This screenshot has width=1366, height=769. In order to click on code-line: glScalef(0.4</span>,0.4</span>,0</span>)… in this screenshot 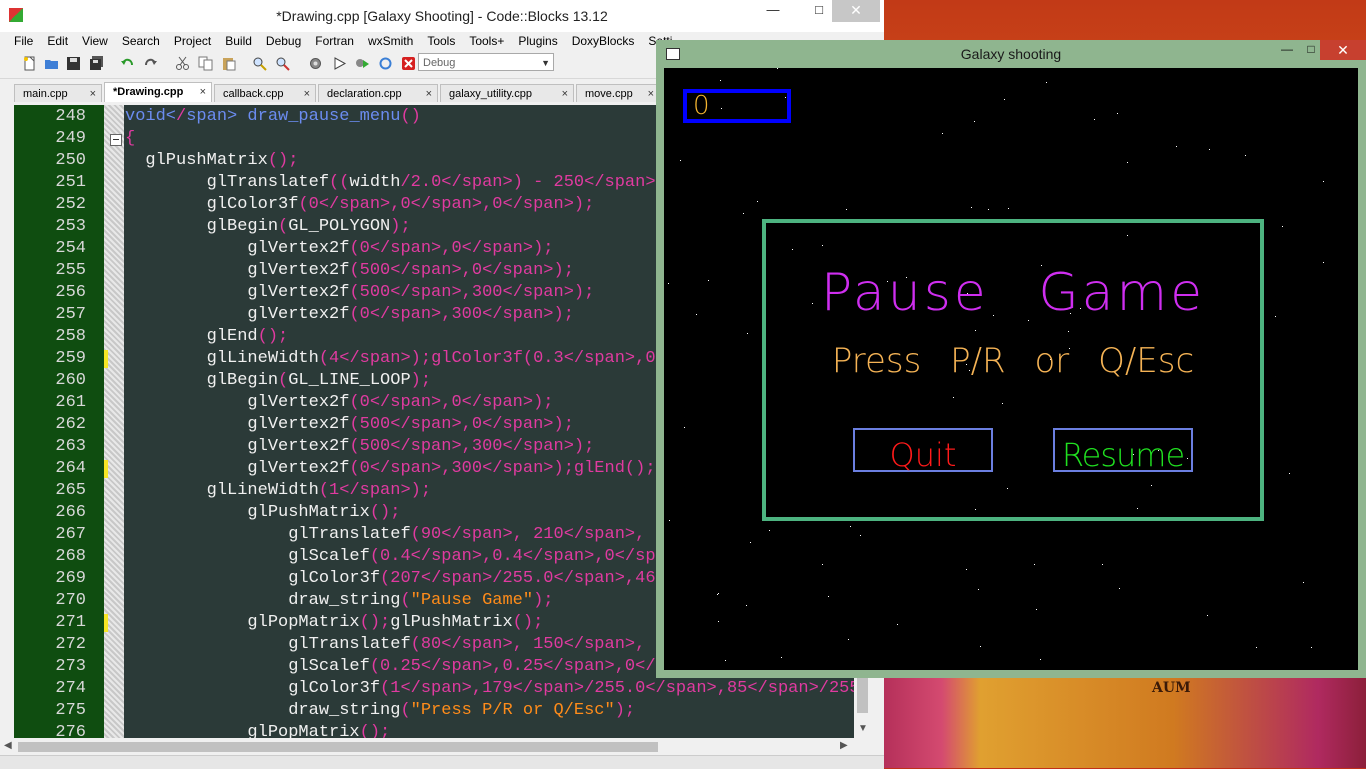, I will do `click(415, 557)`.